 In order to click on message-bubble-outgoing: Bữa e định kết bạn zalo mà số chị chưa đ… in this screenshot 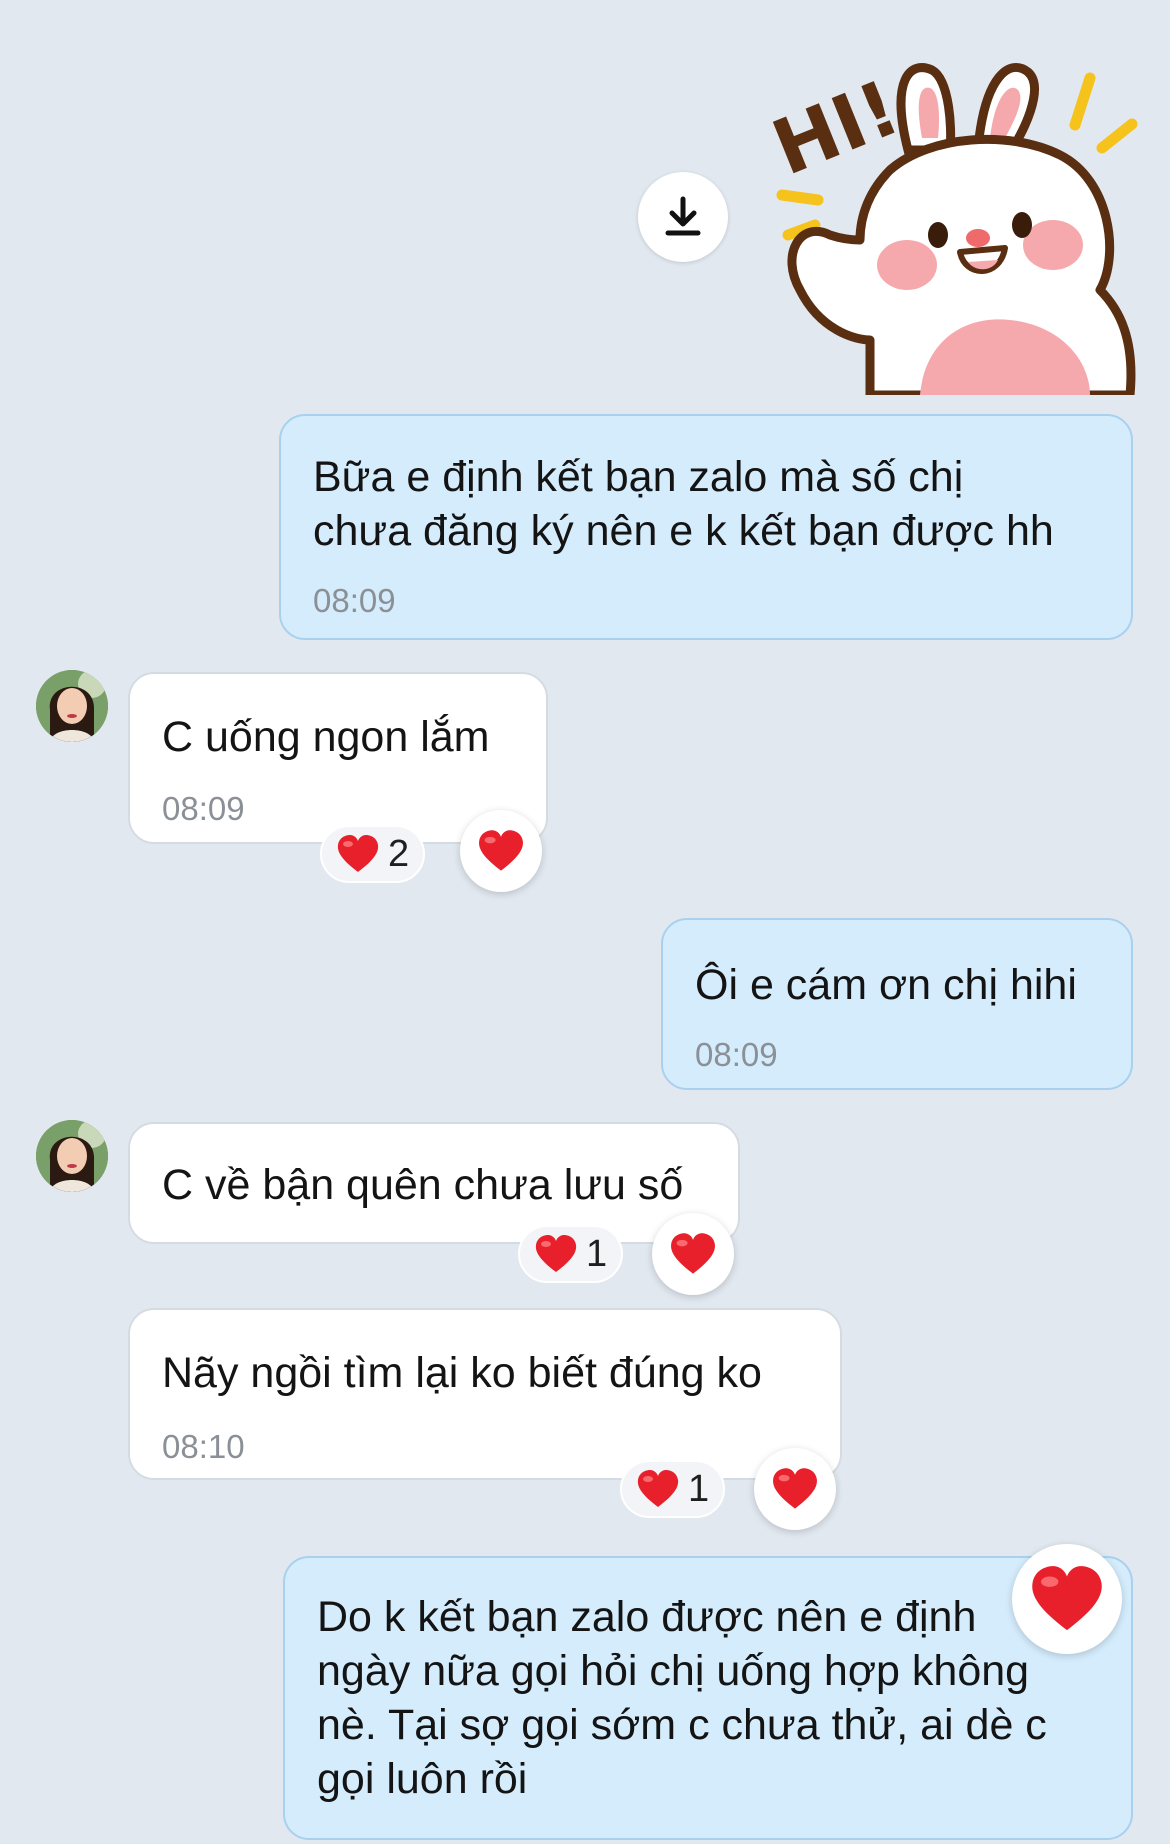, I will do `click(706, 527)`.